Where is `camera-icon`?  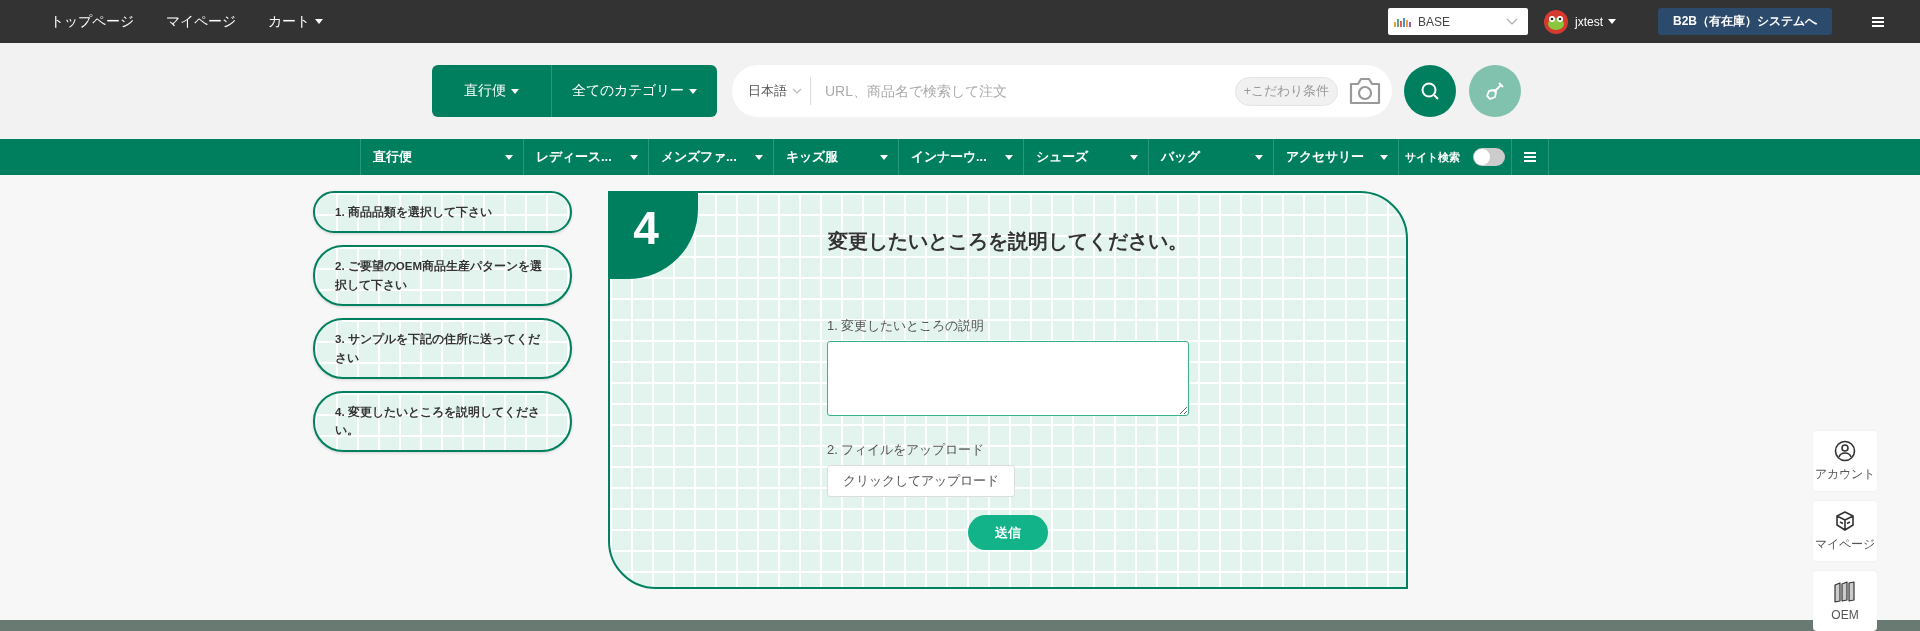 camera-icon is located at coordinates (1365, 91).